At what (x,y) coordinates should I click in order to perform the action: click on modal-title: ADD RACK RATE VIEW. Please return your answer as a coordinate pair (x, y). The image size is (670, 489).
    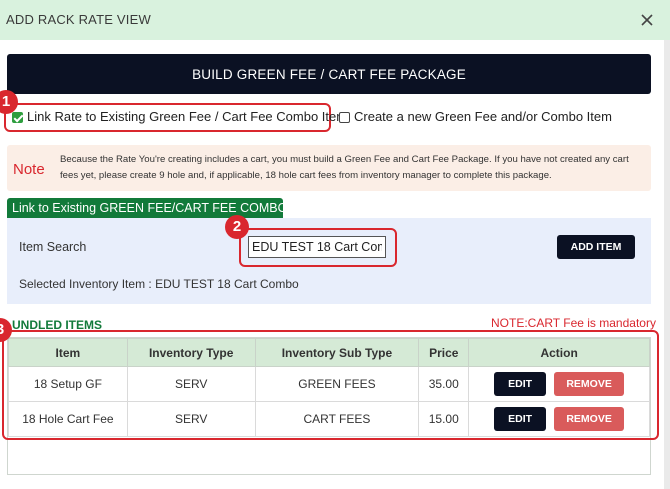
    Looking at the image, I should click on (78, 19).